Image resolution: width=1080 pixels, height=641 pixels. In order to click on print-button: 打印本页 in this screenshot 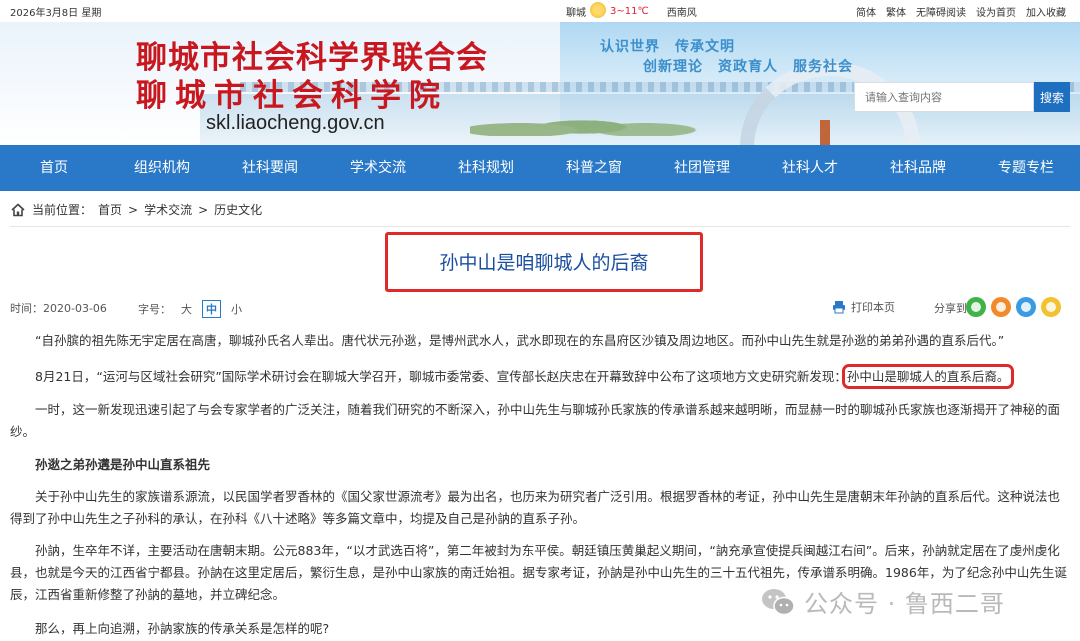, I will do `click(863, 307)`.